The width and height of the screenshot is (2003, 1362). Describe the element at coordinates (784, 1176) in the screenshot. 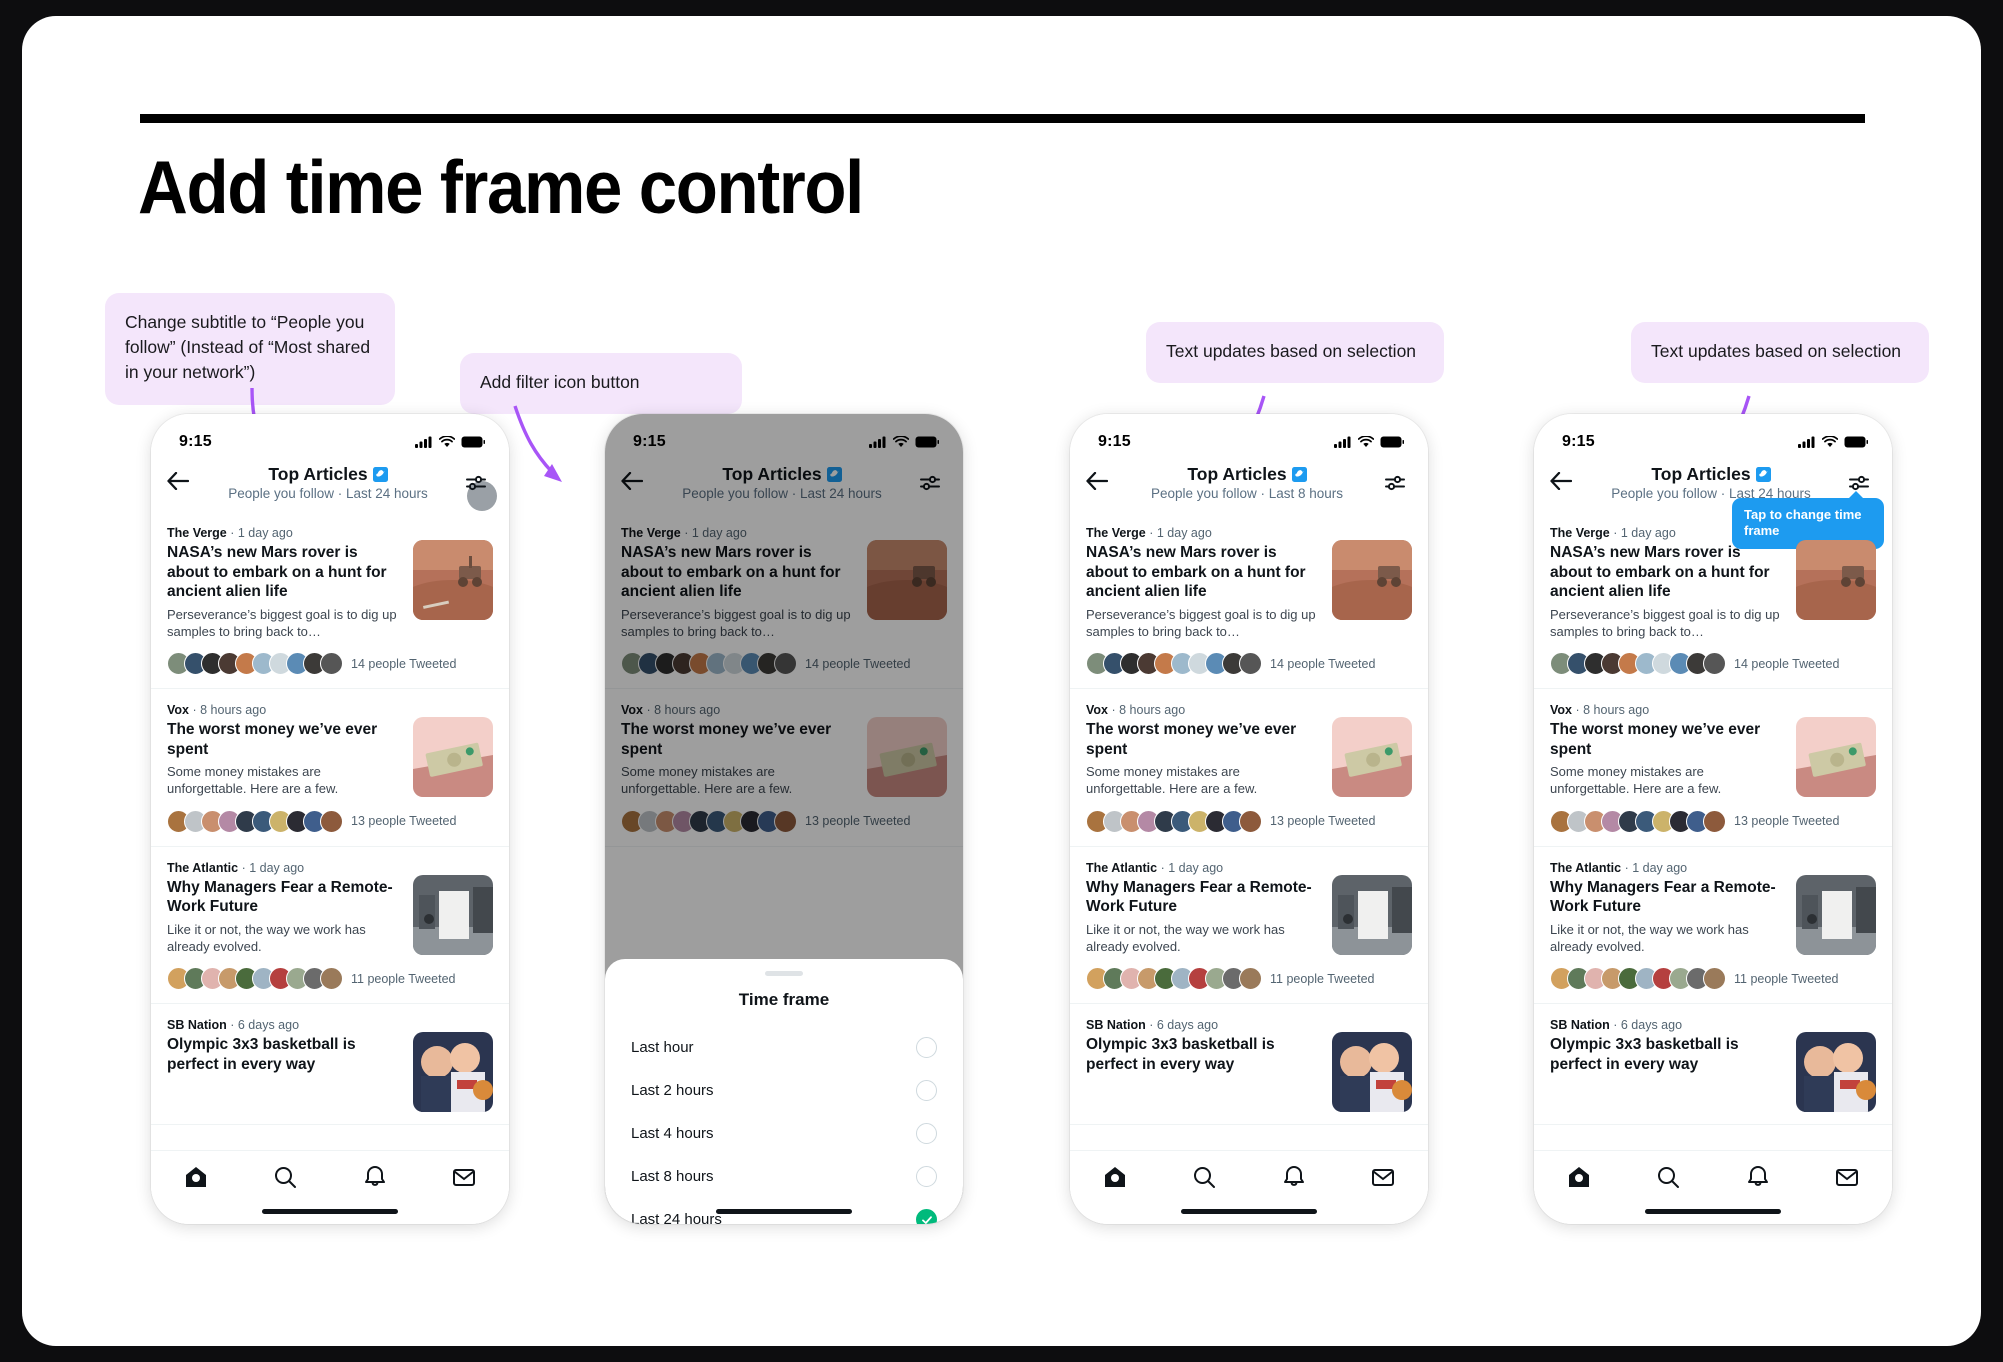

I see `time-option-last-8-hours: Last 8 hours` at that location.